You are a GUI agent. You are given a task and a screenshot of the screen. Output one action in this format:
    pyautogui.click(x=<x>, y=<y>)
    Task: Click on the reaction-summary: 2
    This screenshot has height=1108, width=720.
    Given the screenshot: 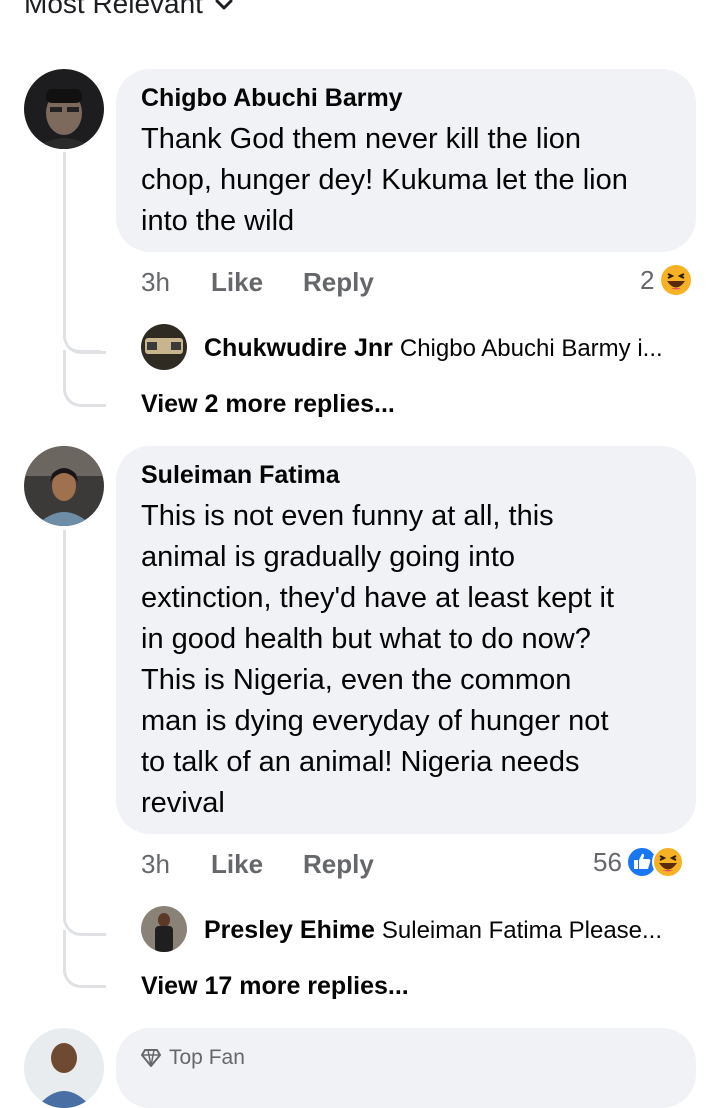 What is the action you would take?
    pyautogui.click(x=666, y=280)
    